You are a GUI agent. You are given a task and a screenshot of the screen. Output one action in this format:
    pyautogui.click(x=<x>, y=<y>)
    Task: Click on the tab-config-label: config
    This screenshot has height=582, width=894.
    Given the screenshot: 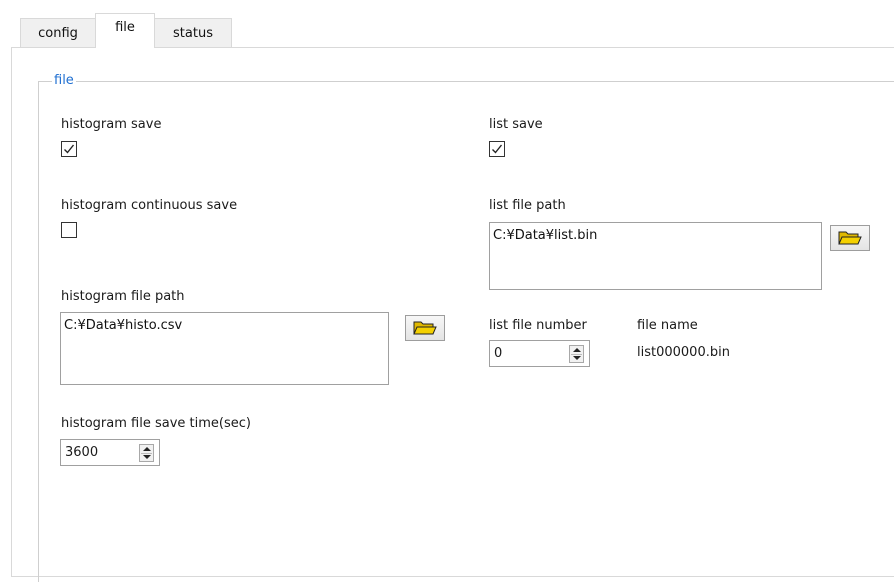 What is the action you would take?
    pyautogui.click(x=58, y=33)
    